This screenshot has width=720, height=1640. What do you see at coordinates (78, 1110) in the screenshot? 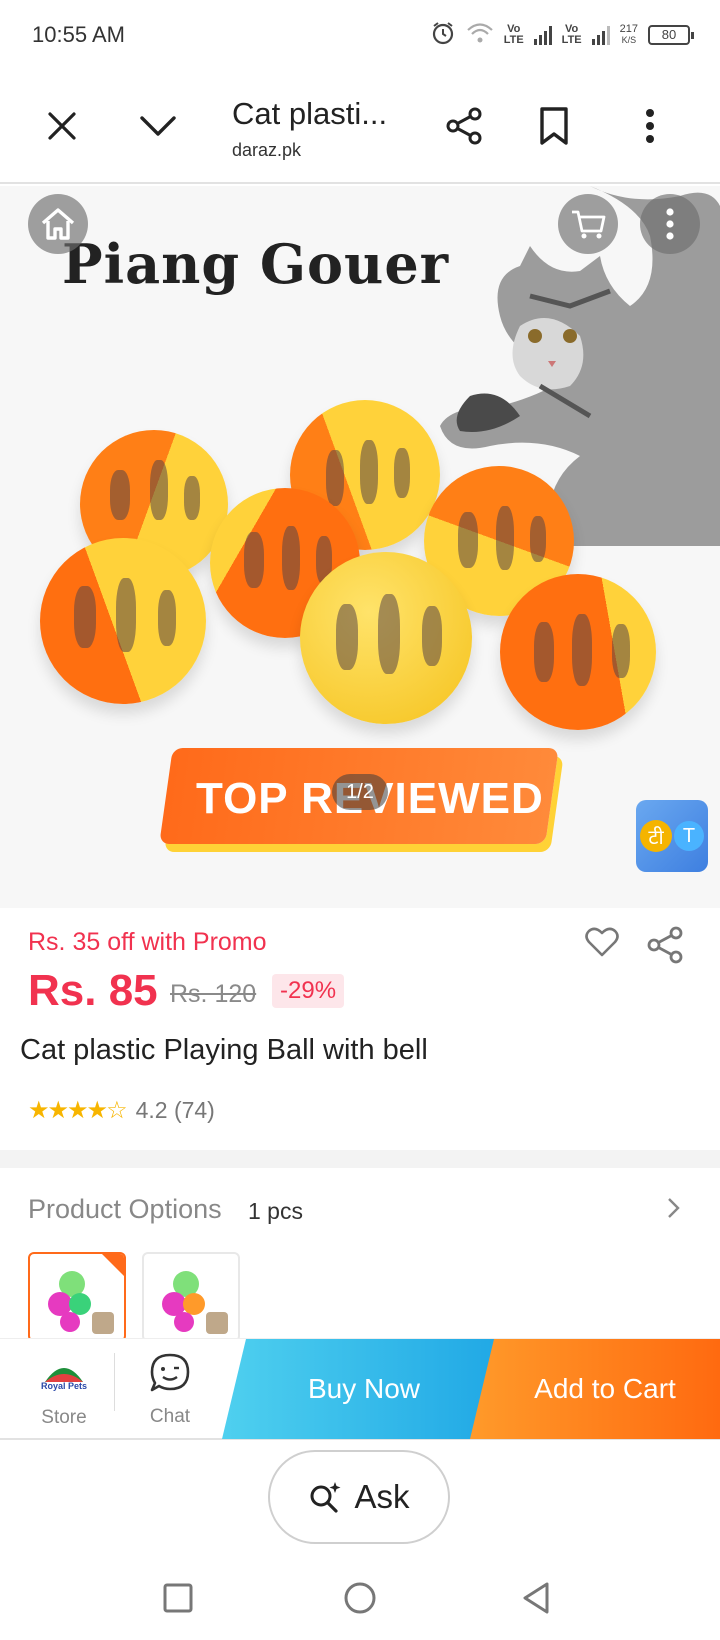
I see `star-rating-icon: ★★★★☆` at bounding box center [78, 1110].